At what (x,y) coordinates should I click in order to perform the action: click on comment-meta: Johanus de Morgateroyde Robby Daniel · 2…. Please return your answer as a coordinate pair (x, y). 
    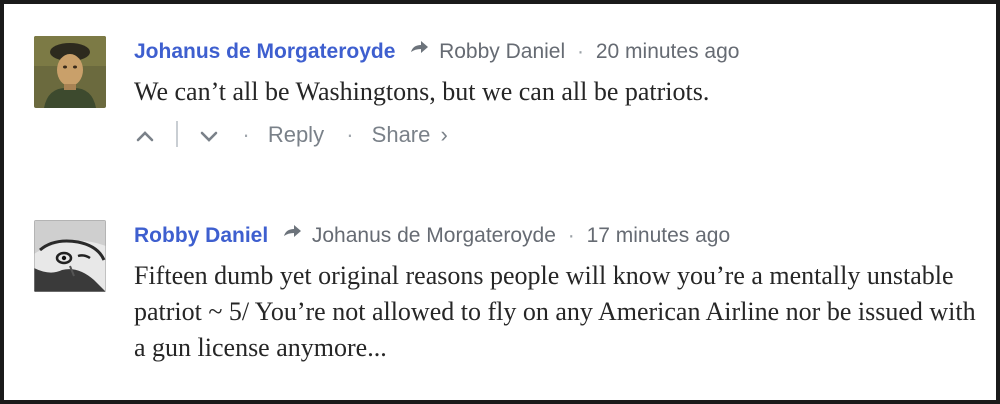
    Looking at the image, I should click on (555, 52).